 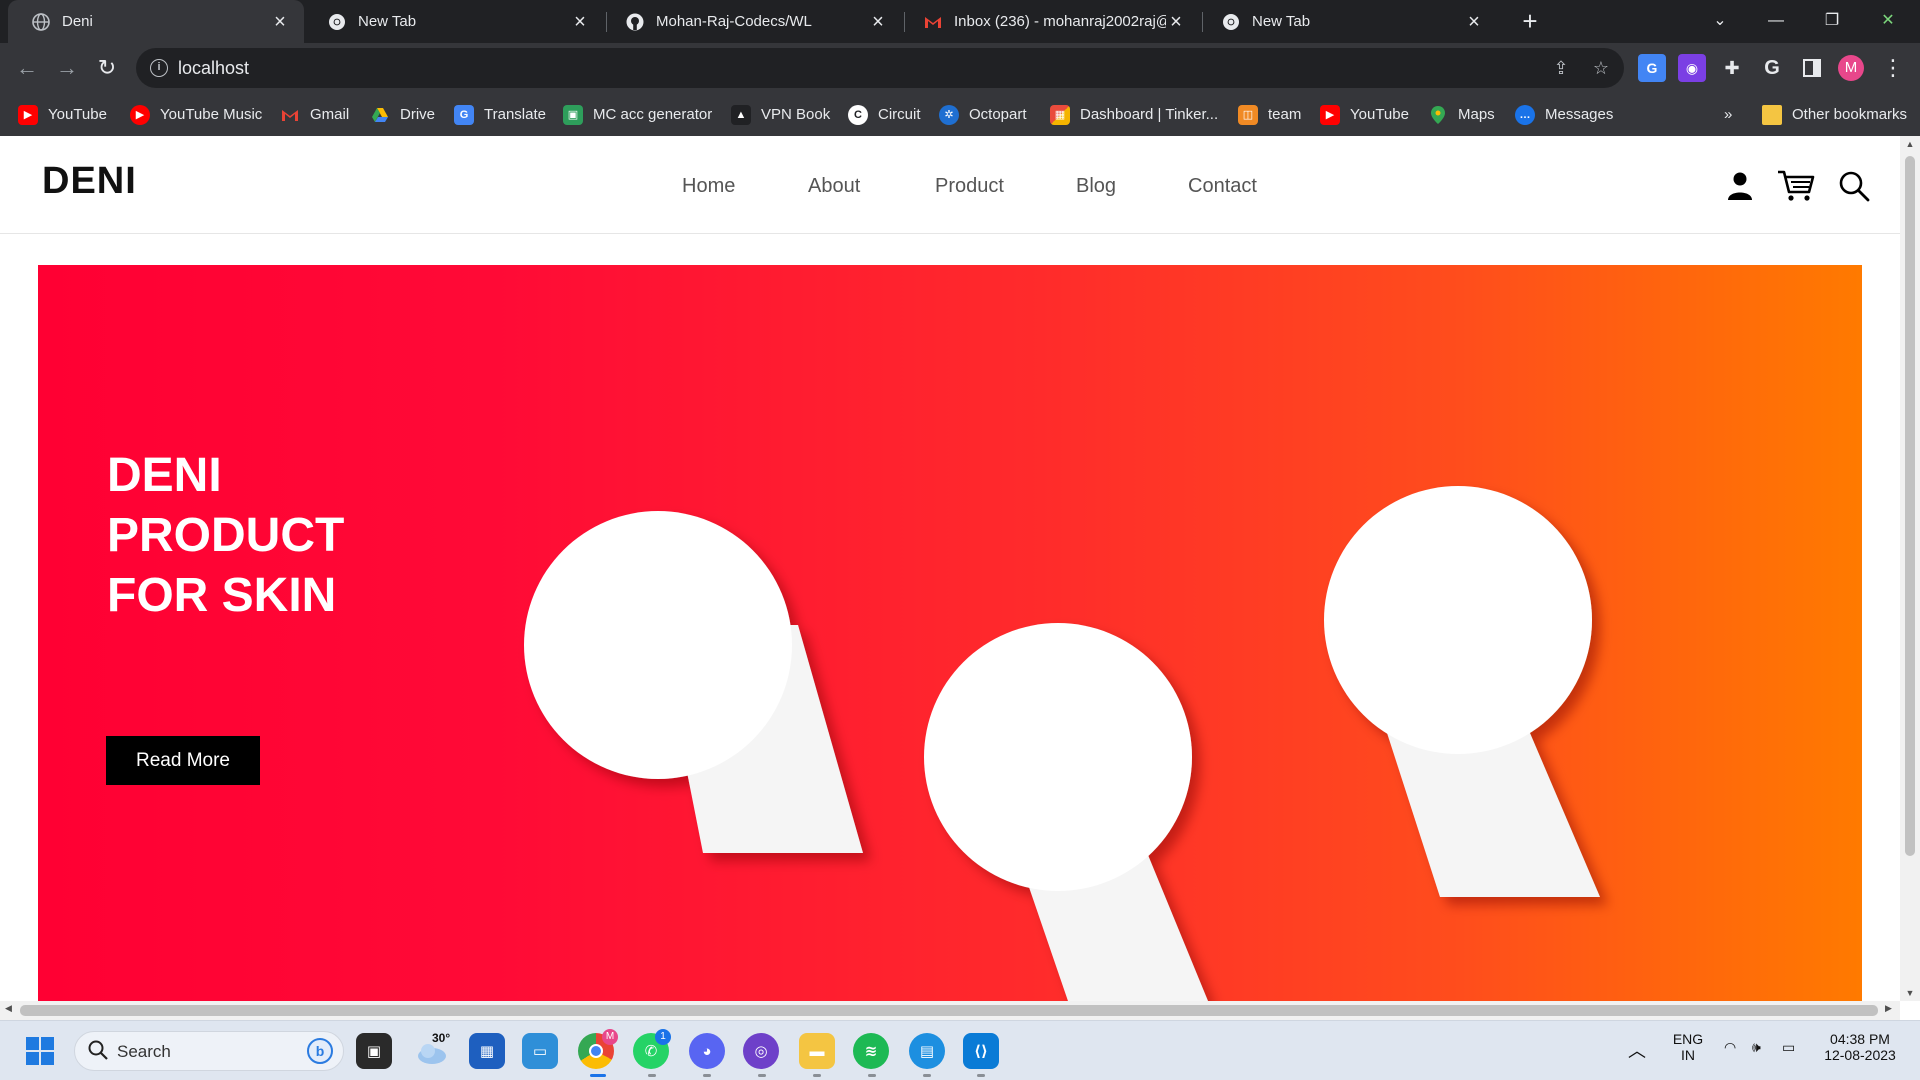 I want to click on url-text: localhost, so click(x=213, y=68).